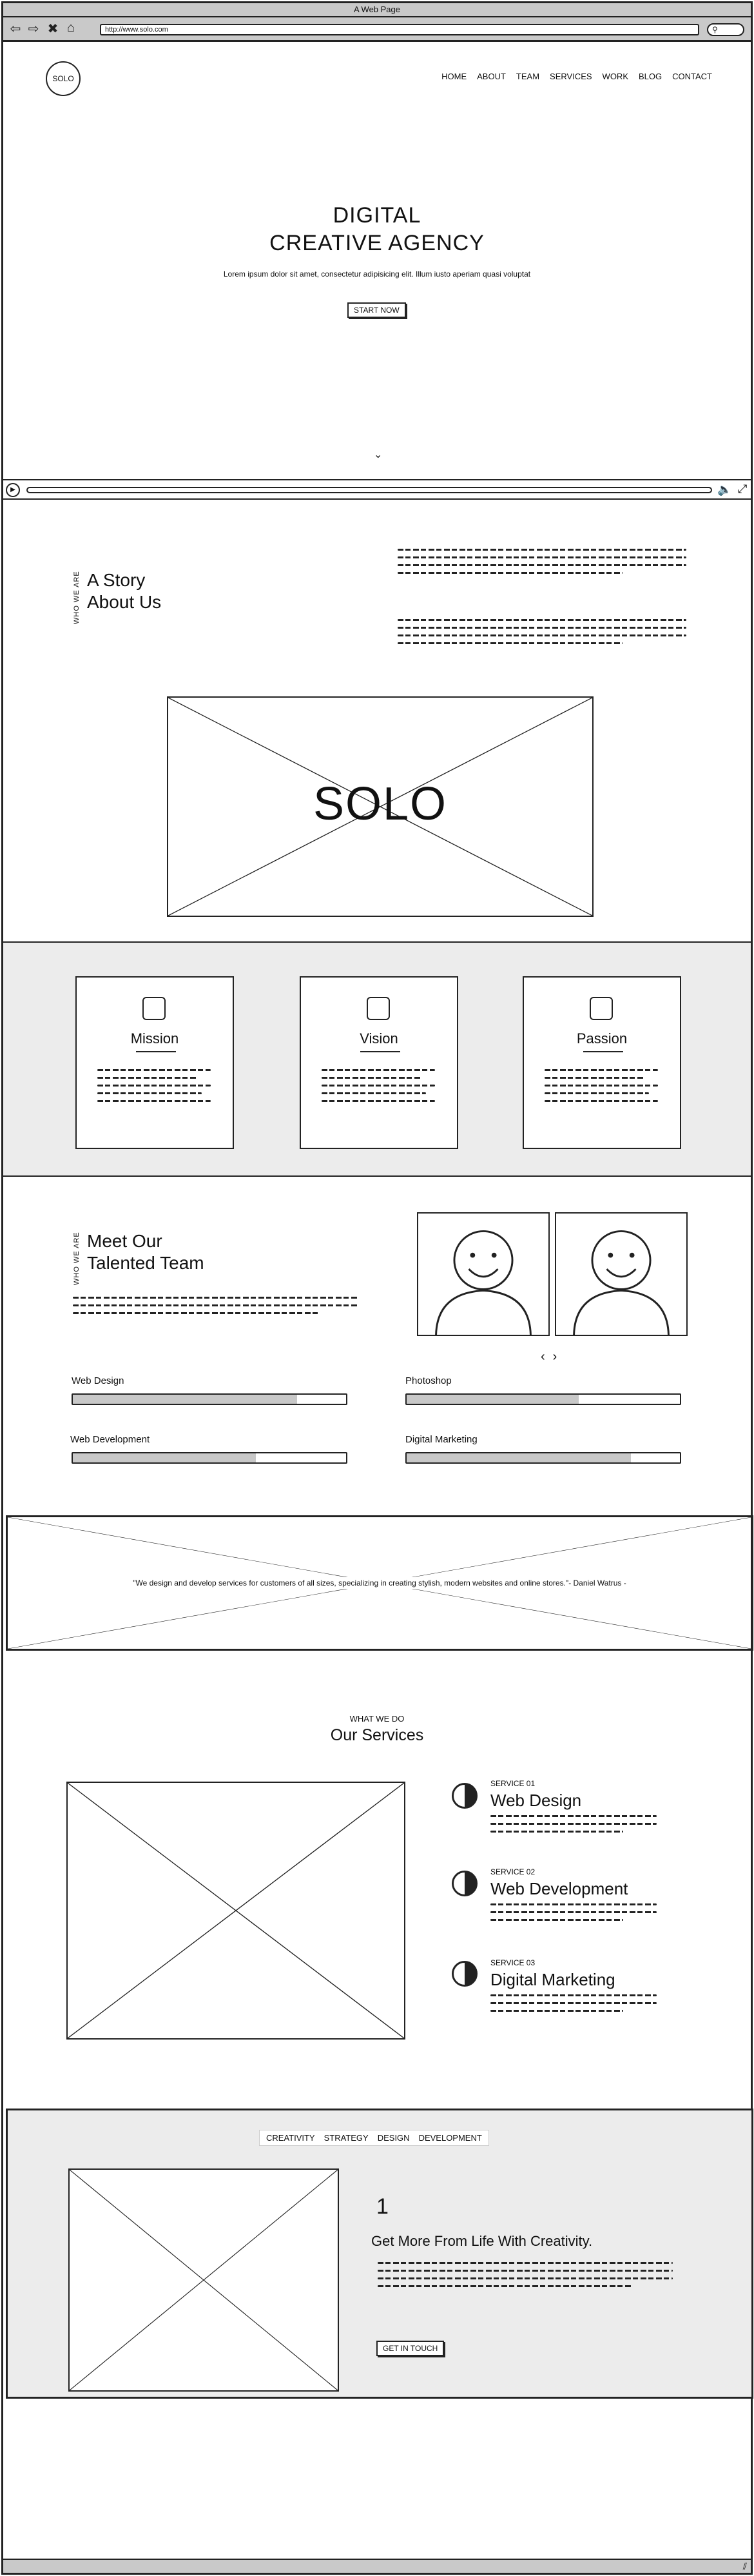 Image resolution: width=754 pixels, height=2576 pixels. What do you see at coordinates (377, 2566) in the screenshot?
I see `browser-status-bar: ⫽` at bounding box center [377, 2566].